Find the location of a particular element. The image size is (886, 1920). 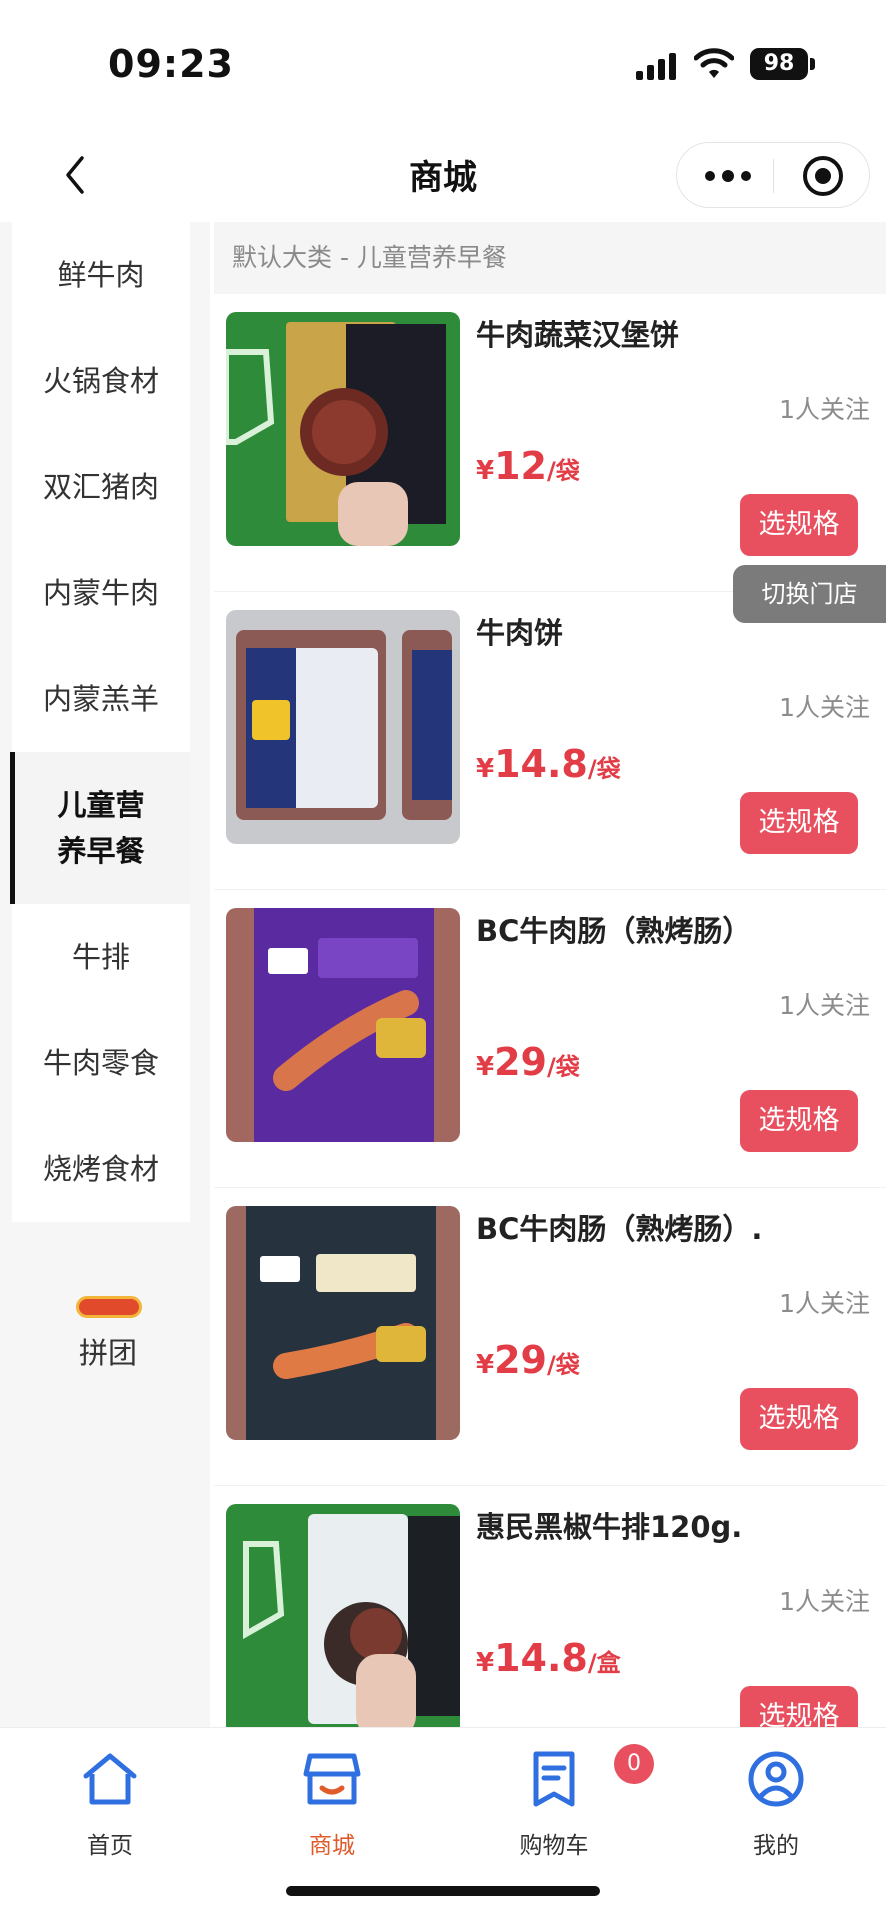

home-indicator is located at coordinates (443, 1891).